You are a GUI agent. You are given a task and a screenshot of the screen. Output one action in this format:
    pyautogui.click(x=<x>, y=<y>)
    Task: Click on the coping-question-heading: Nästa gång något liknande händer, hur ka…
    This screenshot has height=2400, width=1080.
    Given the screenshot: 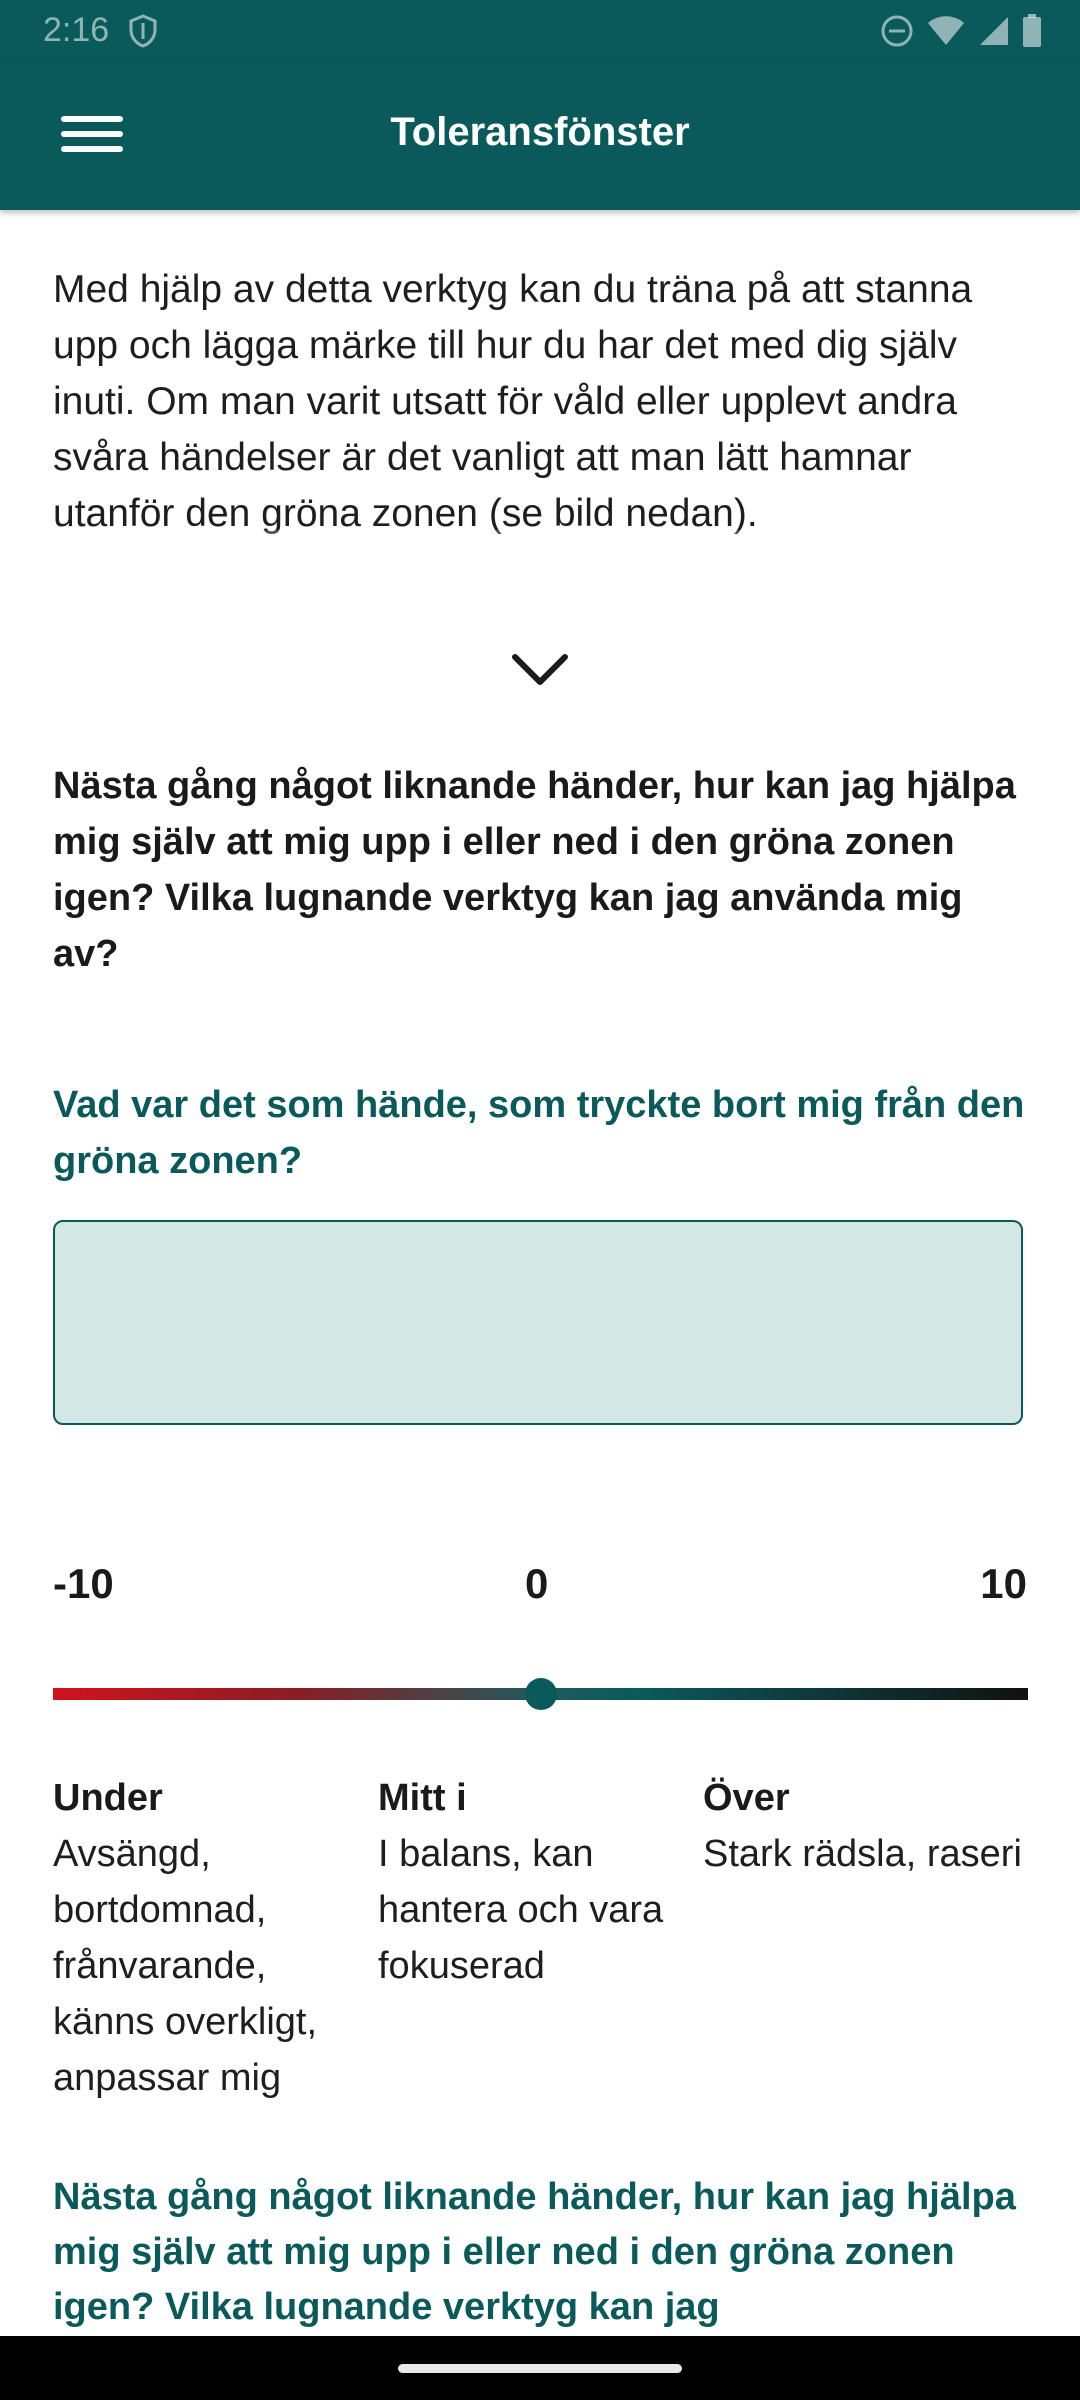 What is the action you would take?
    pyautogui.click(x=534, y=870)
    